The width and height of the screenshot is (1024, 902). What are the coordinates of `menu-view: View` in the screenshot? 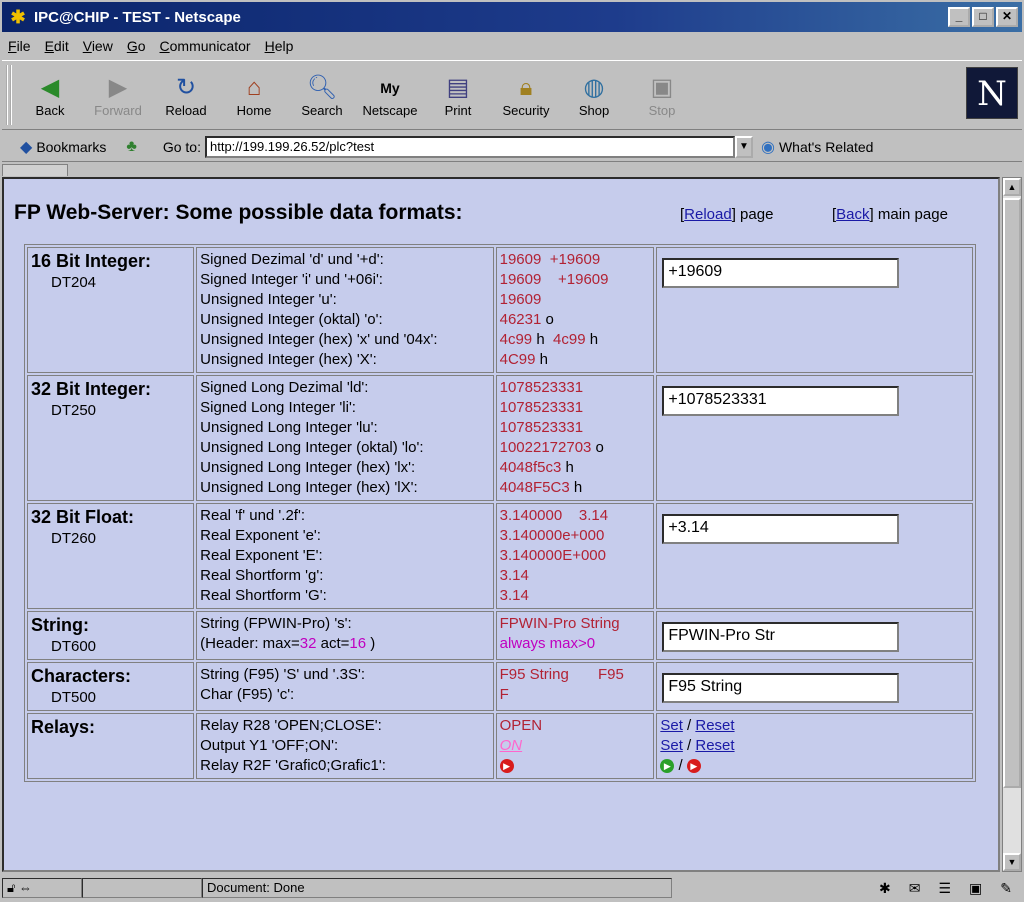 It's located at (98, 46).